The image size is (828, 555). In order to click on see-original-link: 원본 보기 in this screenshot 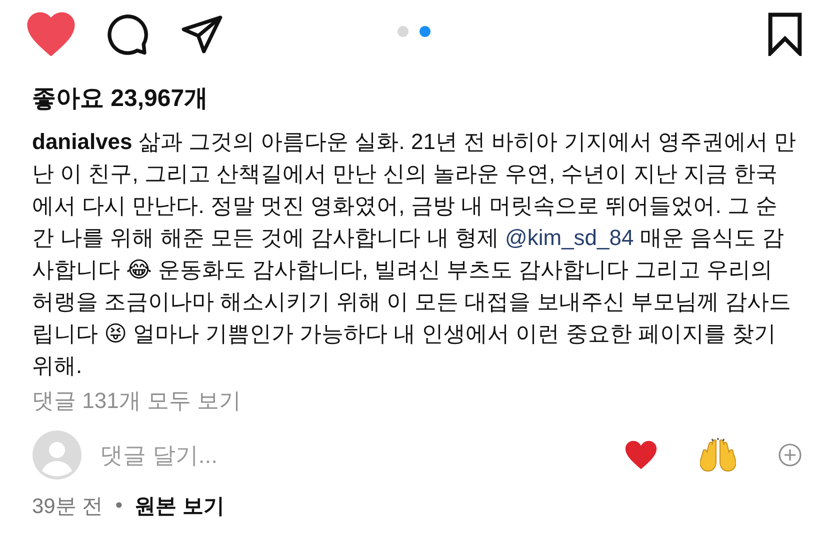, I will do `click(179, 506)`.